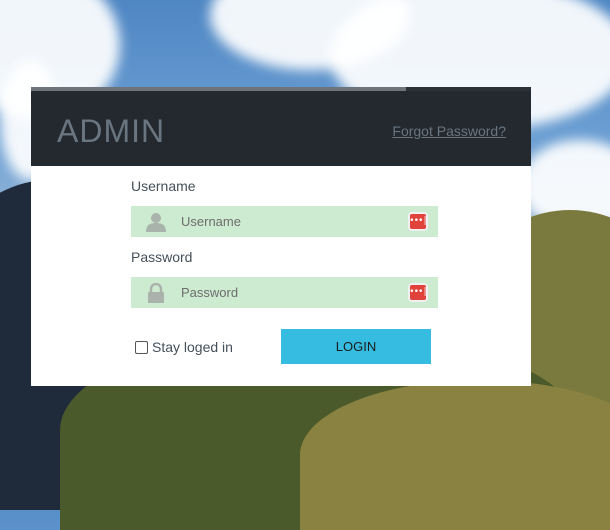 This screenshot has width=610, height=530. I want to click on login-header: ADMIN Forgot Password?, so click(281, 126).